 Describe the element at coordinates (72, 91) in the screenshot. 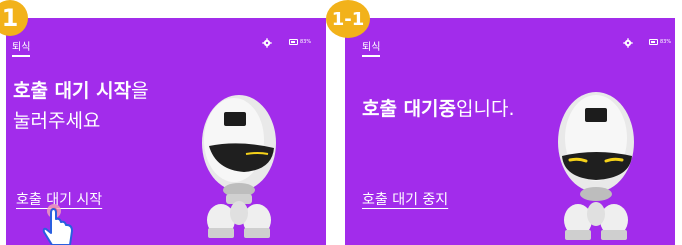

I see `headline-bold: 호출 대기 시작` at that location.